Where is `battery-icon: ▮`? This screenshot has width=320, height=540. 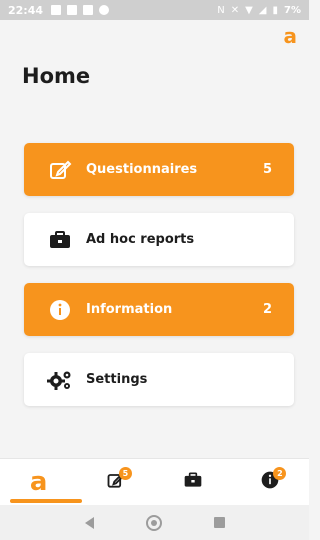 battery-icon: ▮ is located at coordinates (275, 10).